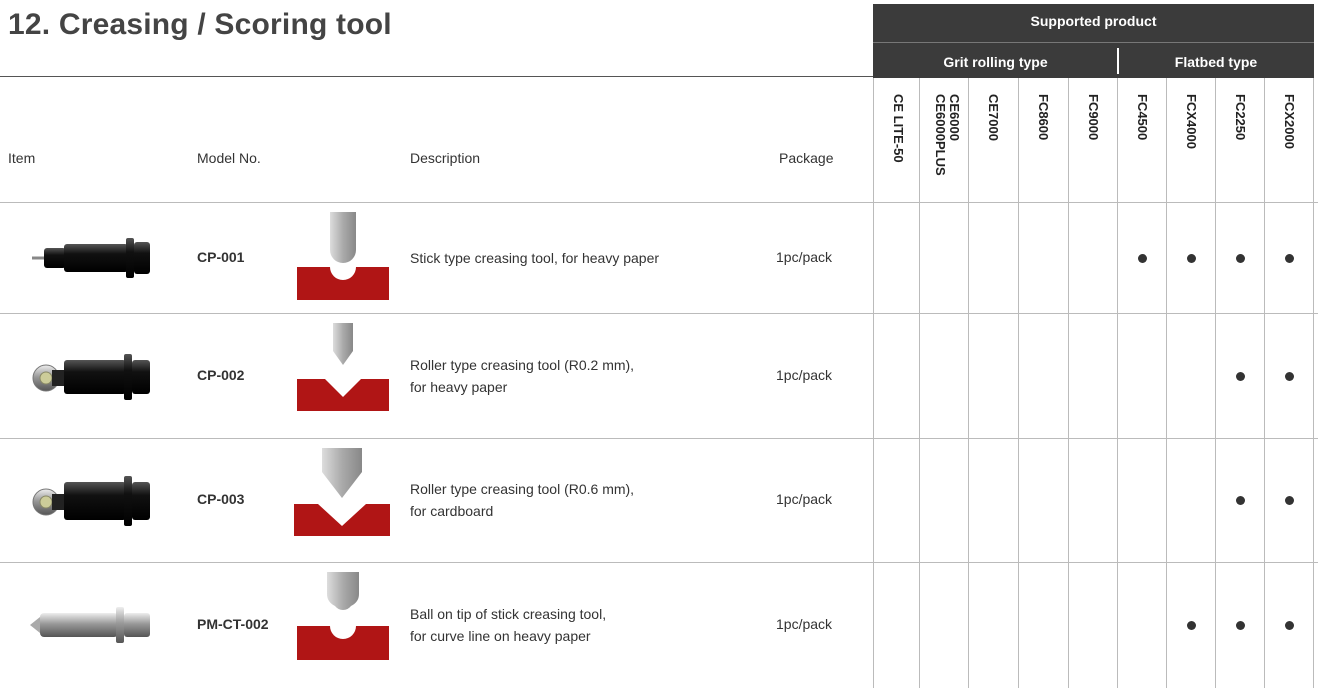 This screenshot has height=688, width=1318. Describe the element at coordinates (947, 135) in the screenshot. I see `product-label: CE6000 CE6000PLUS` at that location.